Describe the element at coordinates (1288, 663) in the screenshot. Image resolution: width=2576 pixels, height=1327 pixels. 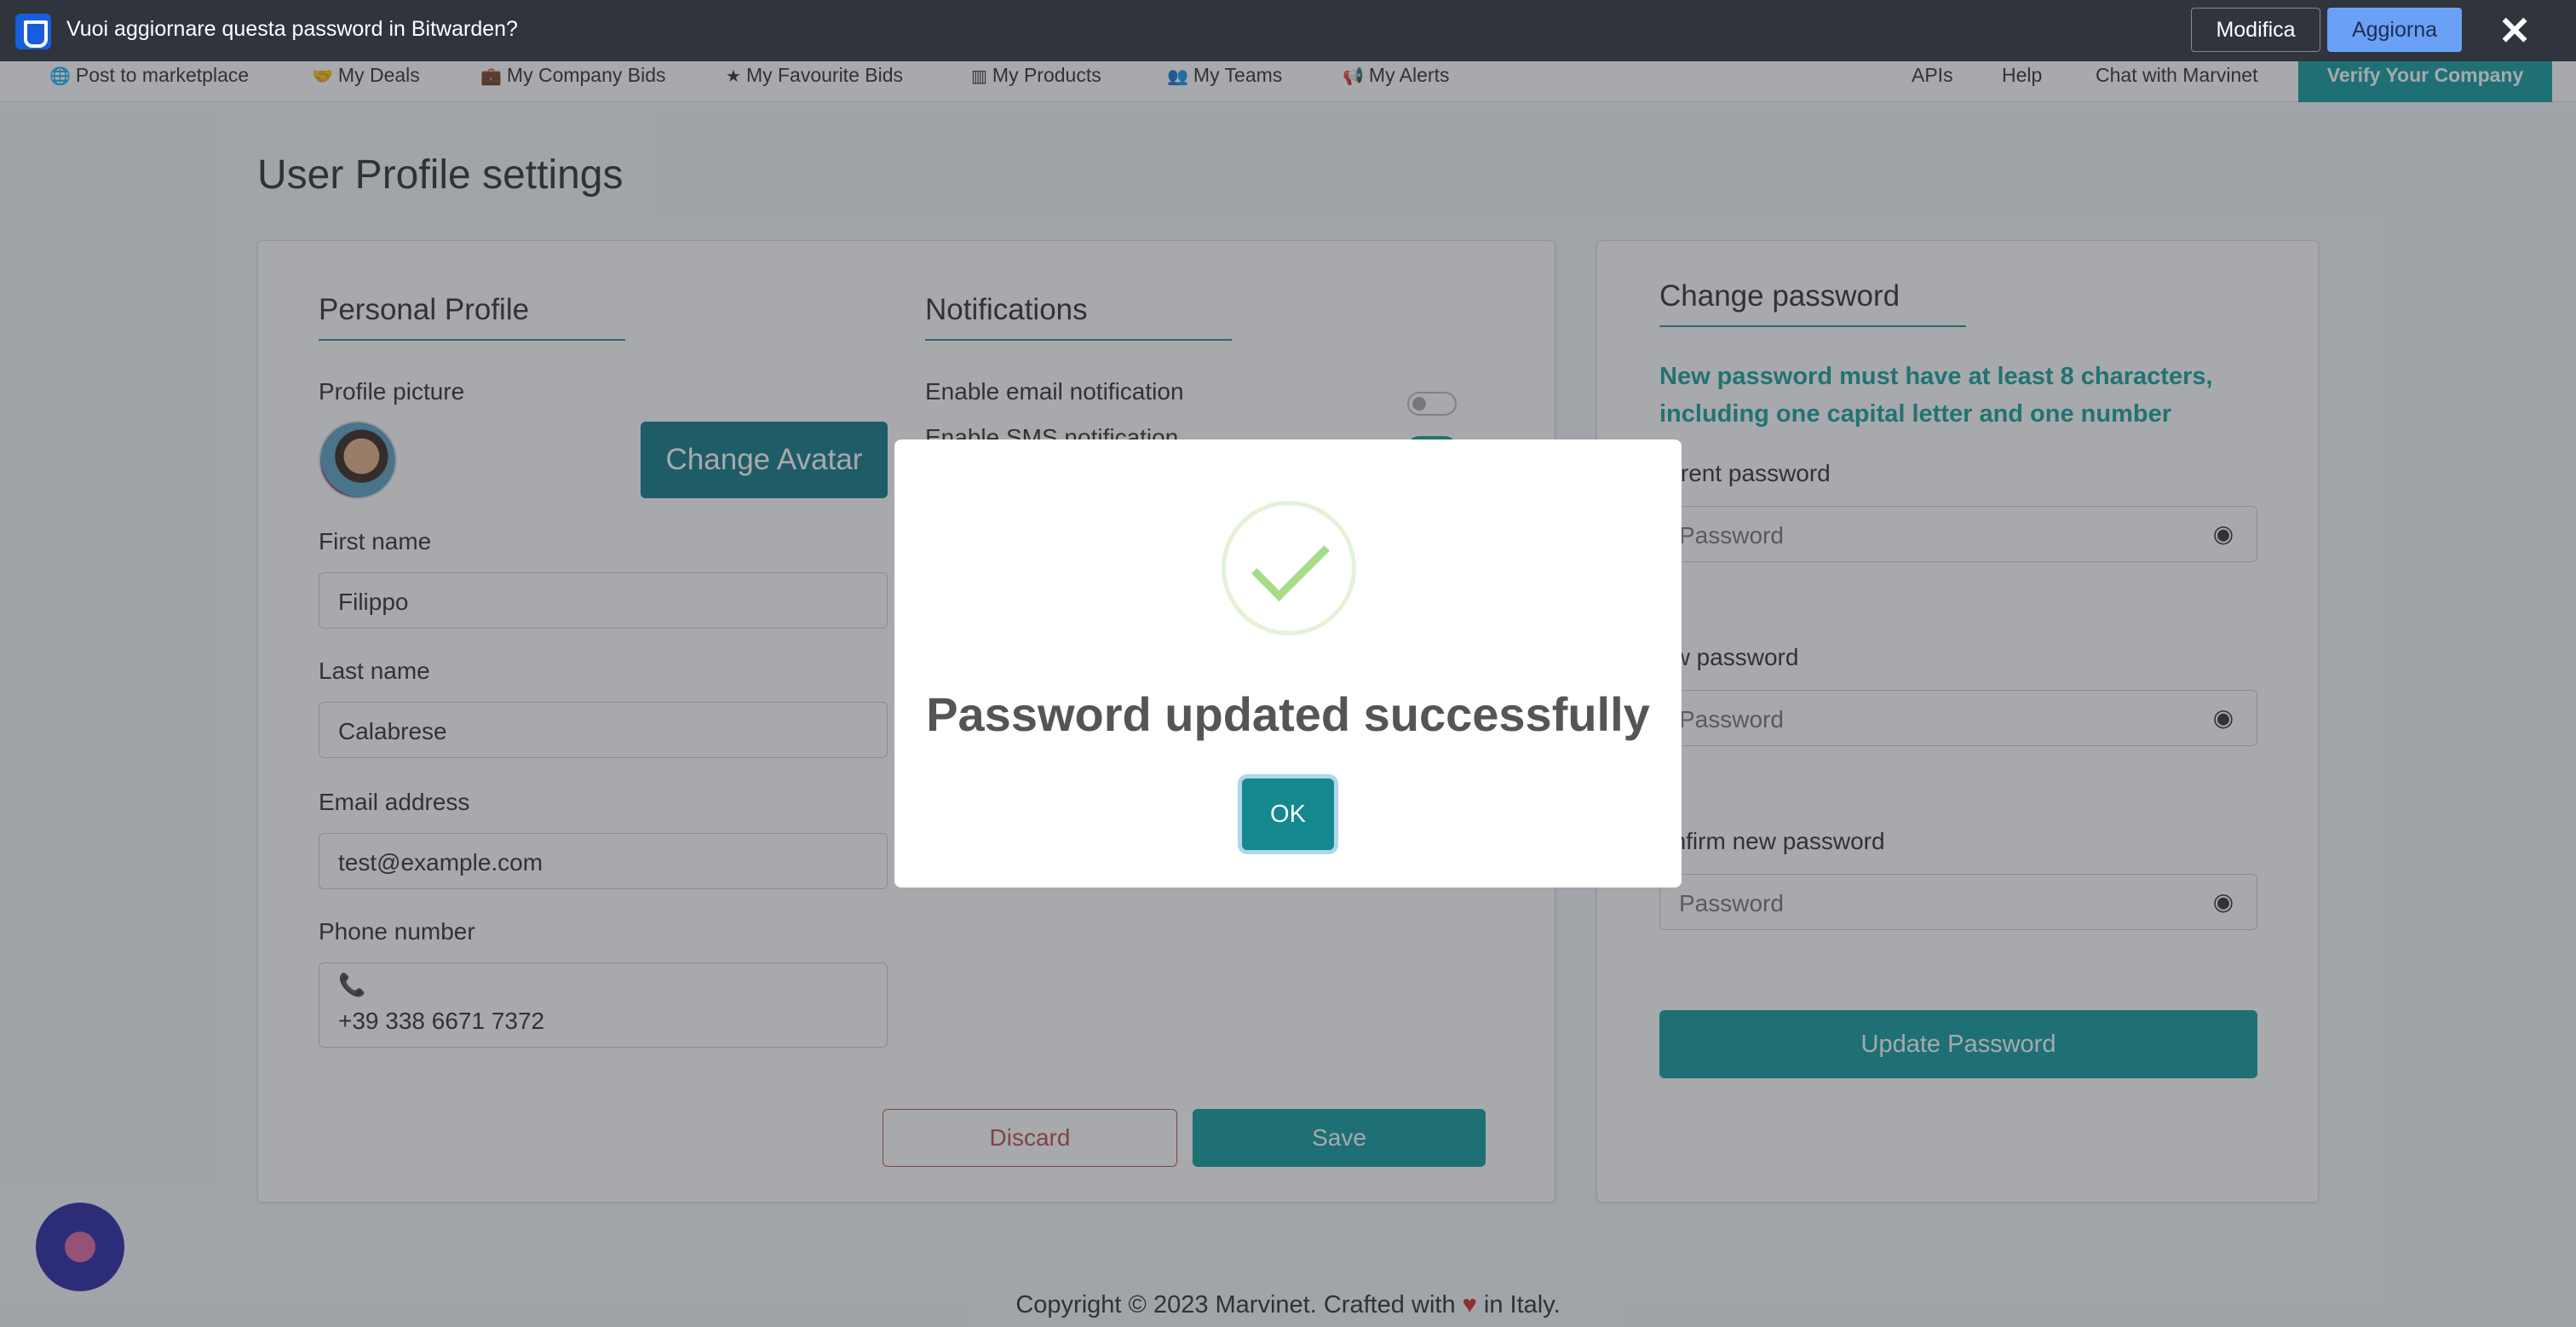
I see `success-dialog: Password updated successfully OK` at that location.